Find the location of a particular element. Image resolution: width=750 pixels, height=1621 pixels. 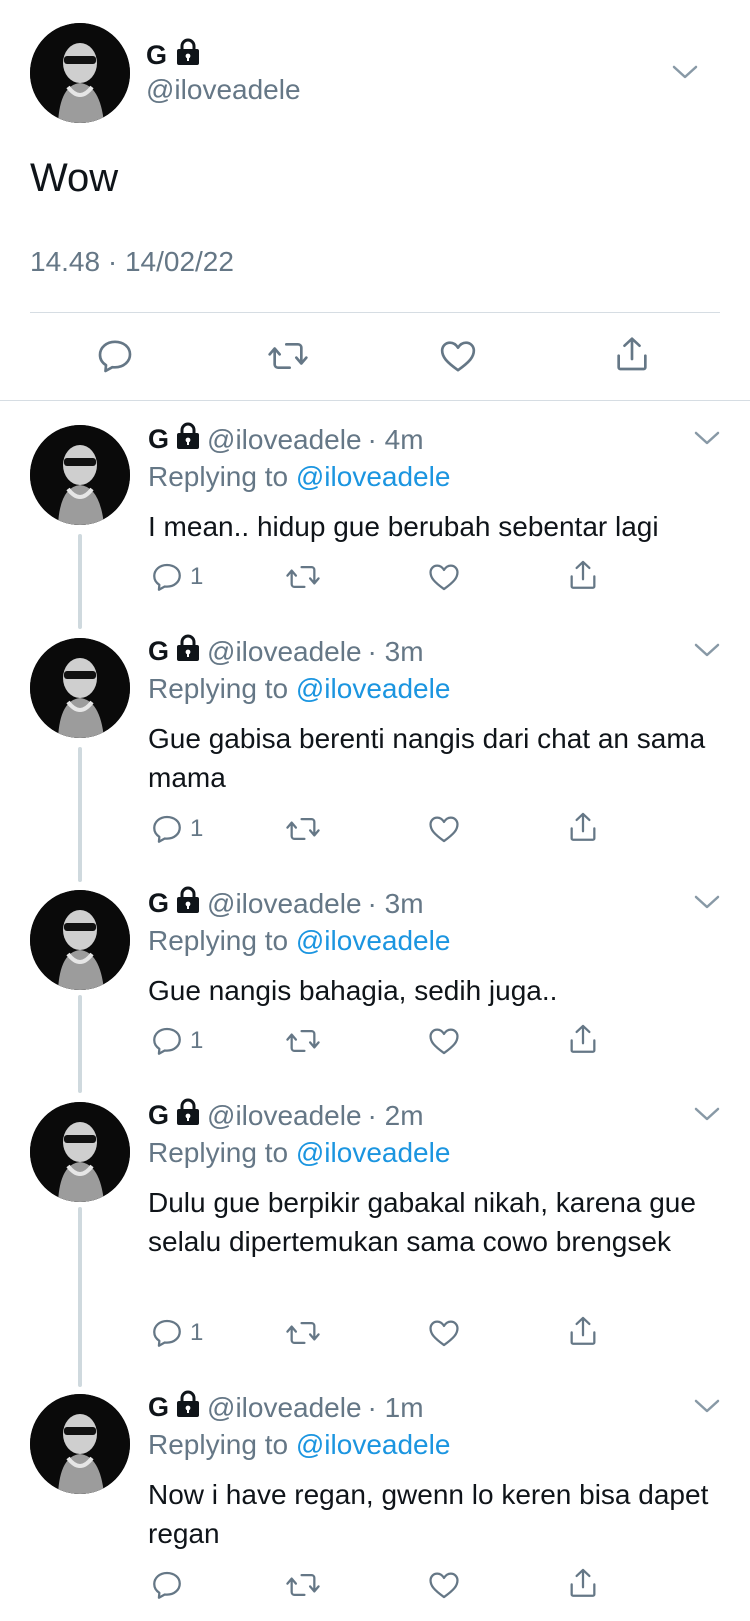

reply-time: · 4m is located at coordinates (396, 440).